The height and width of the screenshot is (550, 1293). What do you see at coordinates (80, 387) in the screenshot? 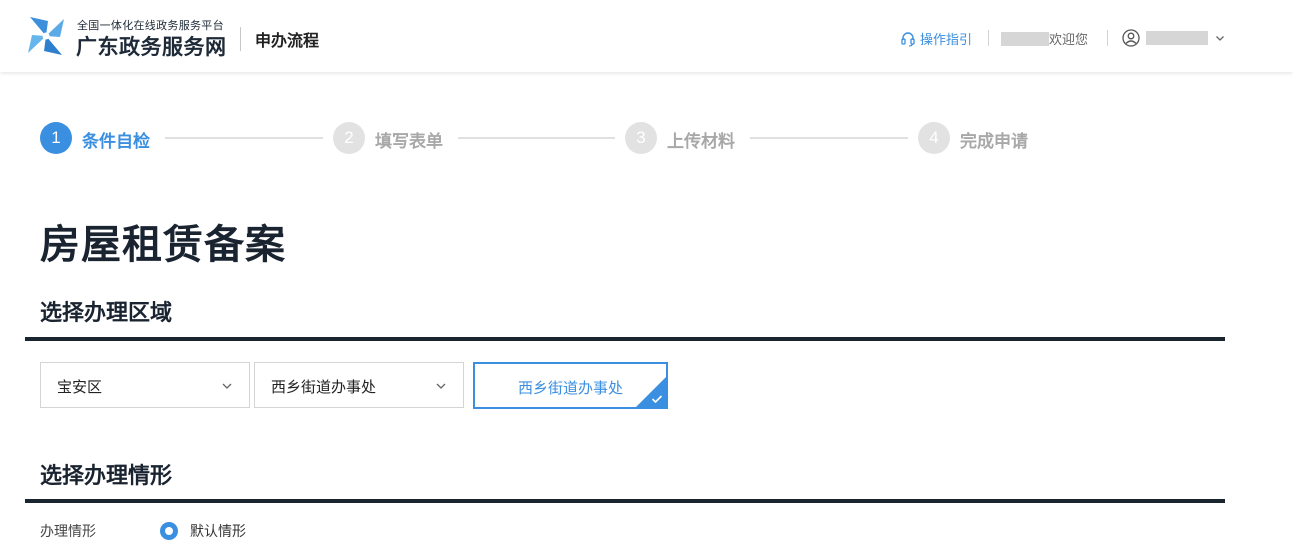
I see `district-select-value: 宝安区` at bounding box center [80, 387].